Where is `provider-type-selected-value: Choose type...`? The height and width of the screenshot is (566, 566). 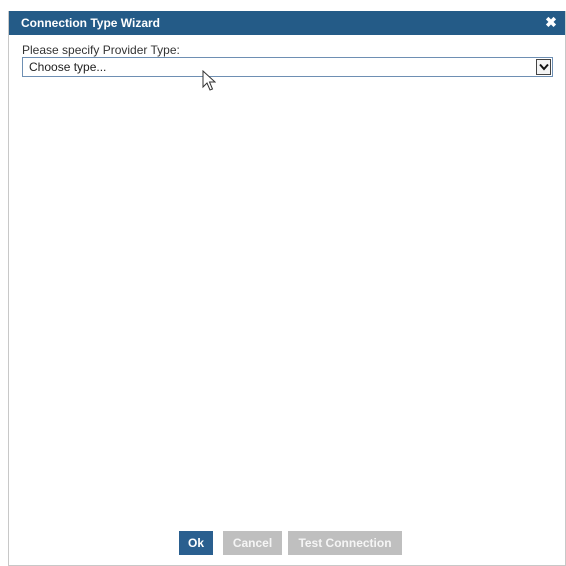
provider-type-selected-value: Choose type... is located at coordinates (68, 67).